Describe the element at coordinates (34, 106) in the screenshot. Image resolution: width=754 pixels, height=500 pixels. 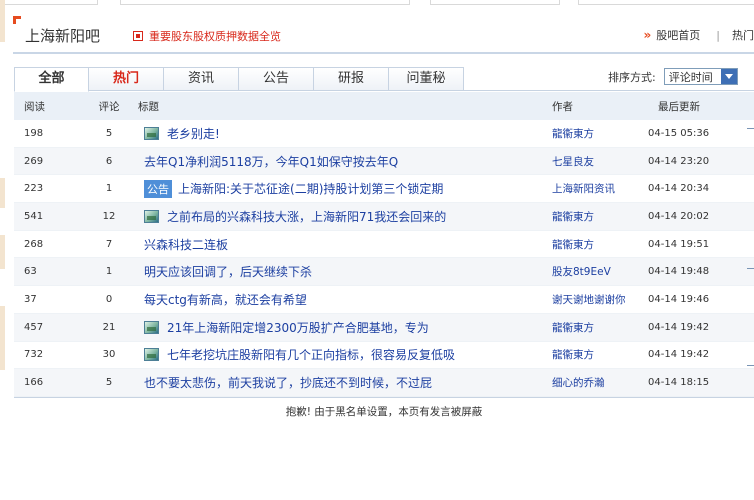
I see `col-read: 阅读` at that location.